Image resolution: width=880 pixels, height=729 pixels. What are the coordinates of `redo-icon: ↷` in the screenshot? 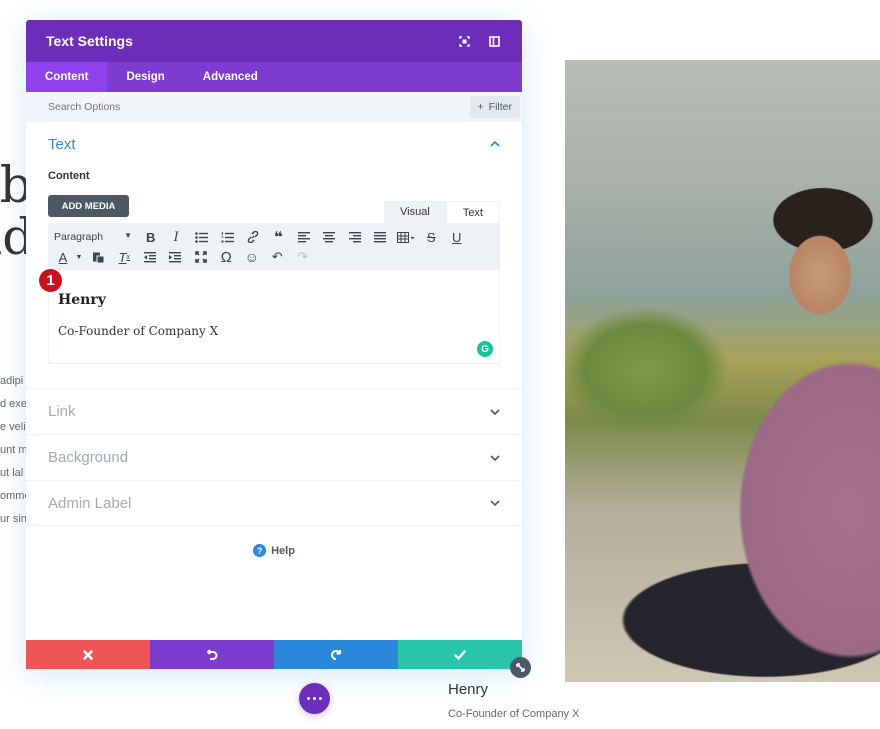 It's located at (303, 257).